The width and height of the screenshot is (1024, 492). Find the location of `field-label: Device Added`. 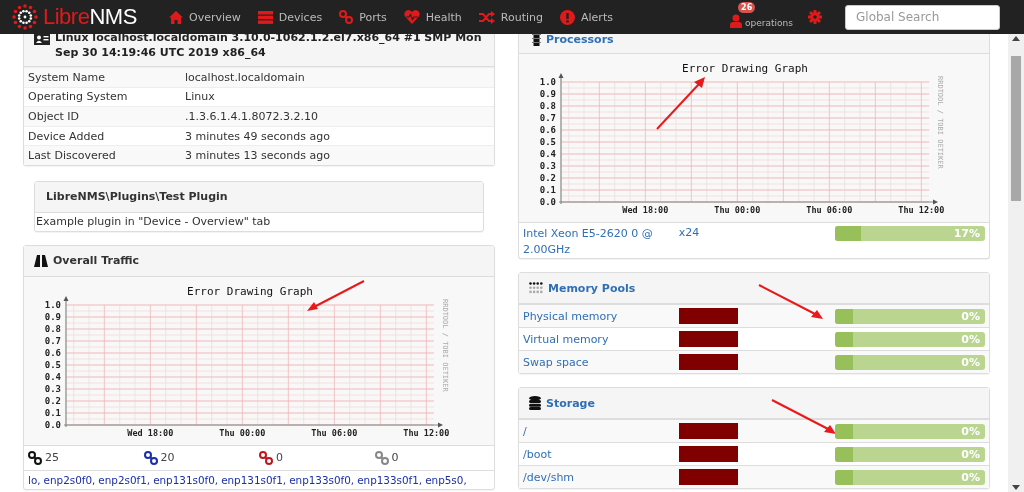

field-label: Device Added is located at coordinates (67, 136).